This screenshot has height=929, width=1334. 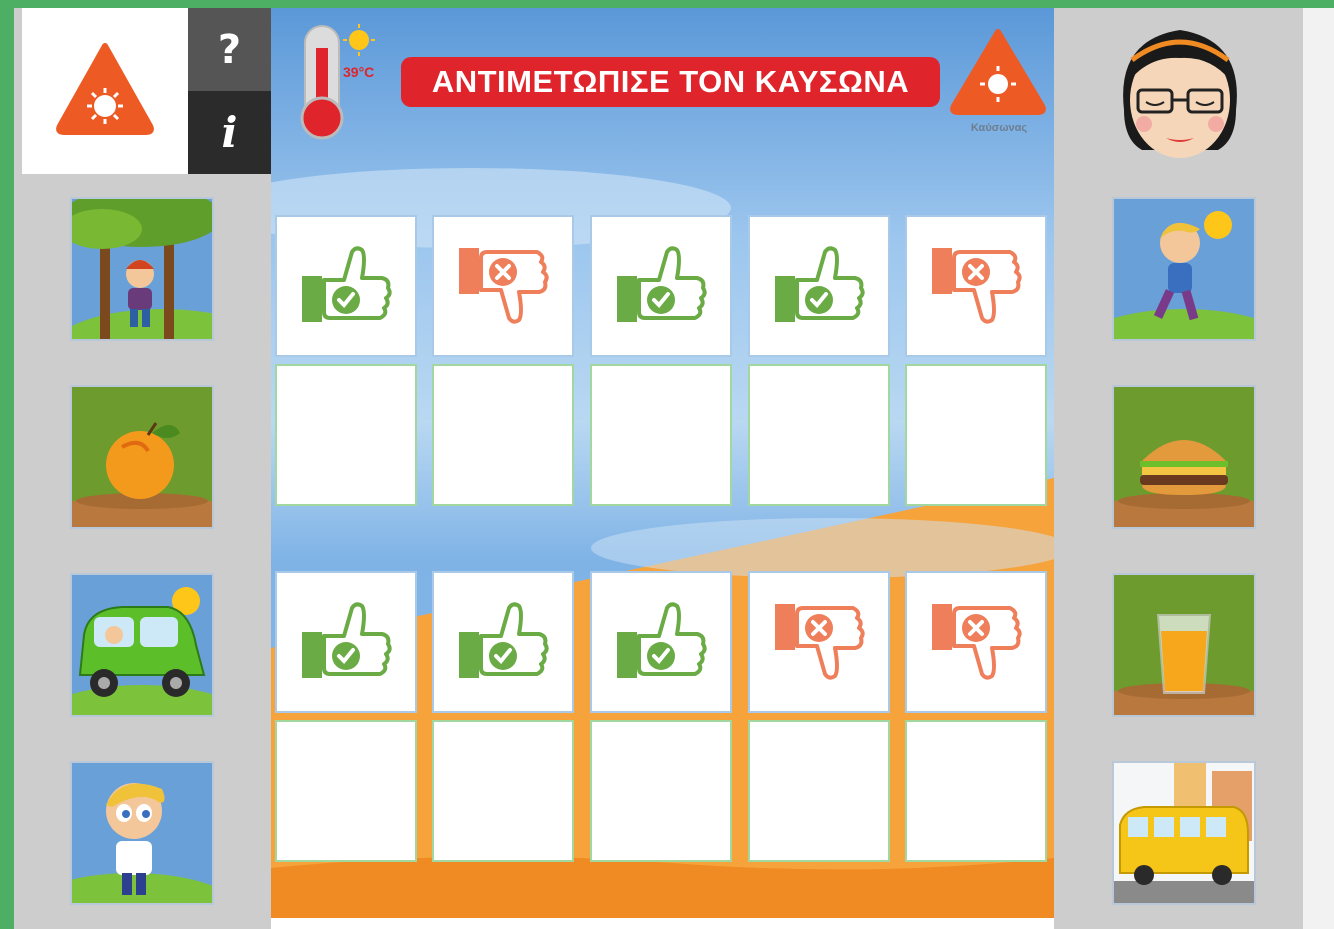 I want to click on tile-boy-in-shade, so click(x=142, y=269).